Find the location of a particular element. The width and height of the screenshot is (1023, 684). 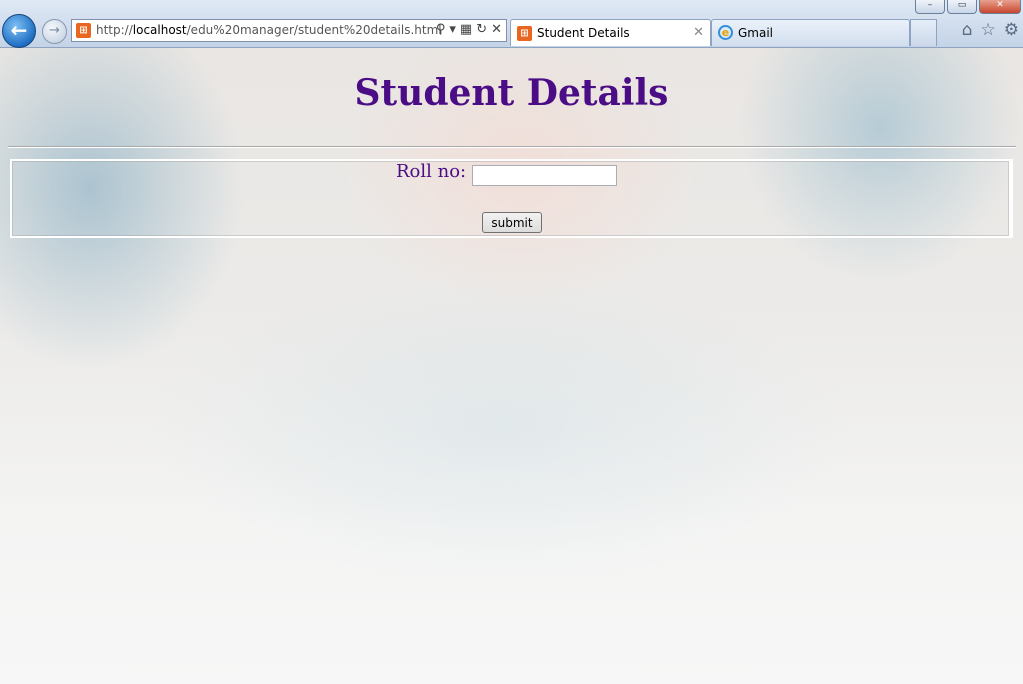

address-tools: ⚲ ▾ ▦ ↻ ✕ is located at coordinates (469, 29).